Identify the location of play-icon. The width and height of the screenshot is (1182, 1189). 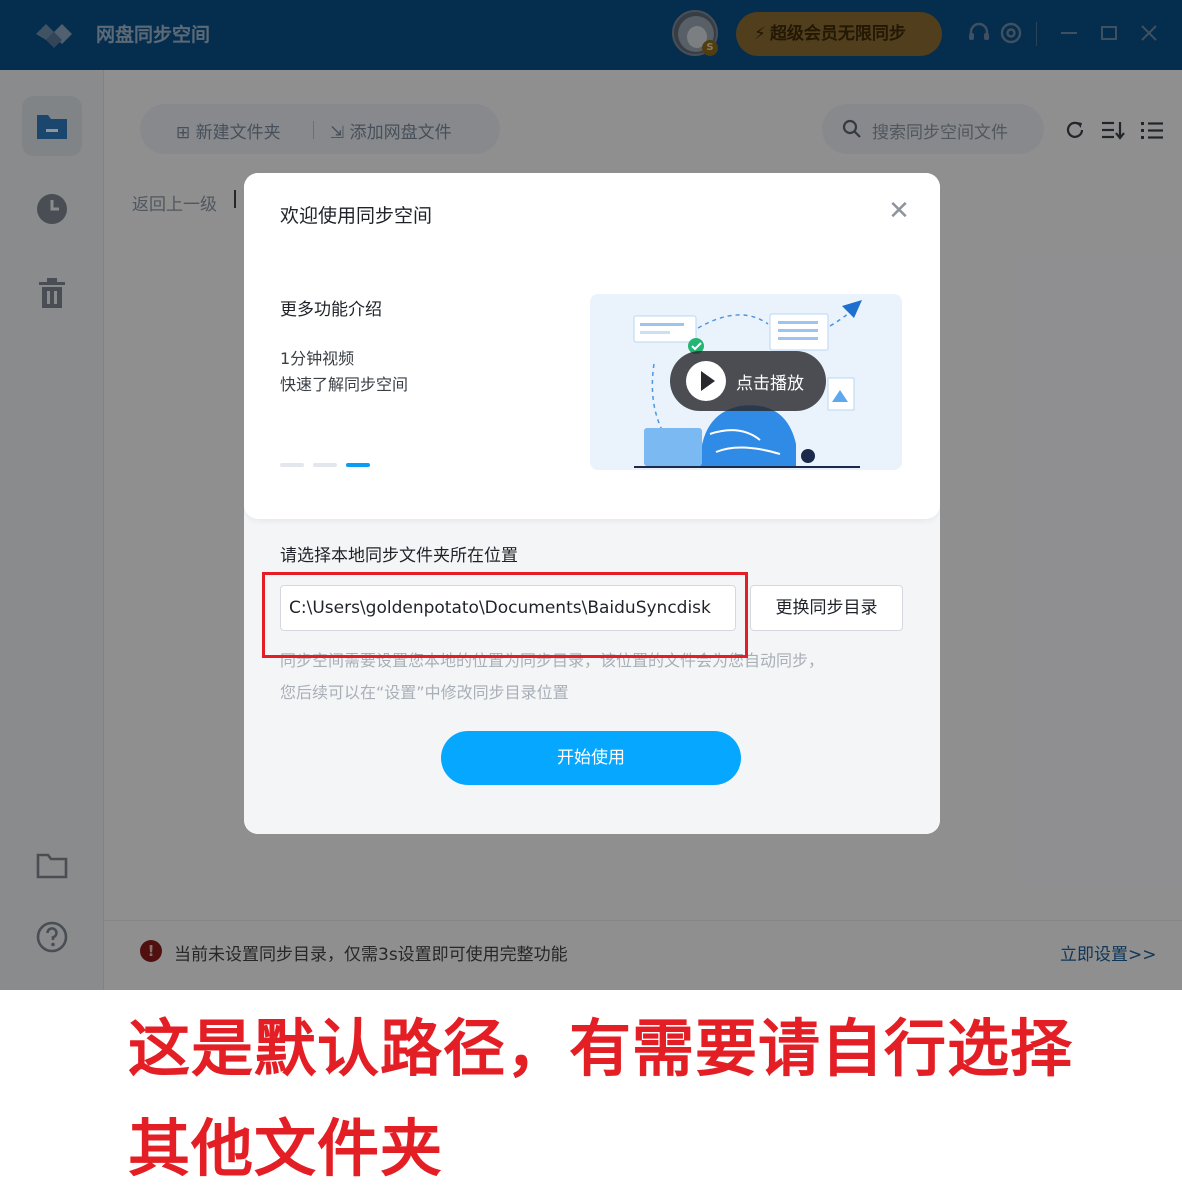
(708, 381).